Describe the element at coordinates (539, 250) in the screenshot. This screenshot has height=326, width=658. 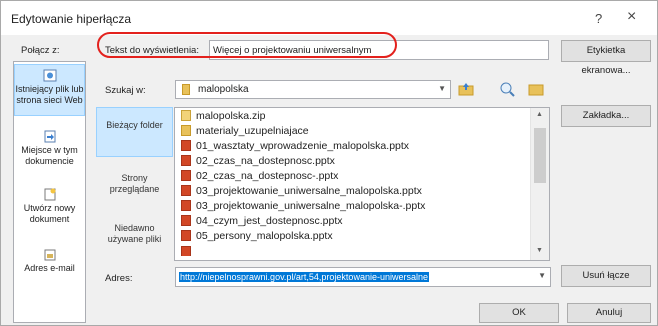
I see `scroll-down-arrow-icon: ▼` at that location.